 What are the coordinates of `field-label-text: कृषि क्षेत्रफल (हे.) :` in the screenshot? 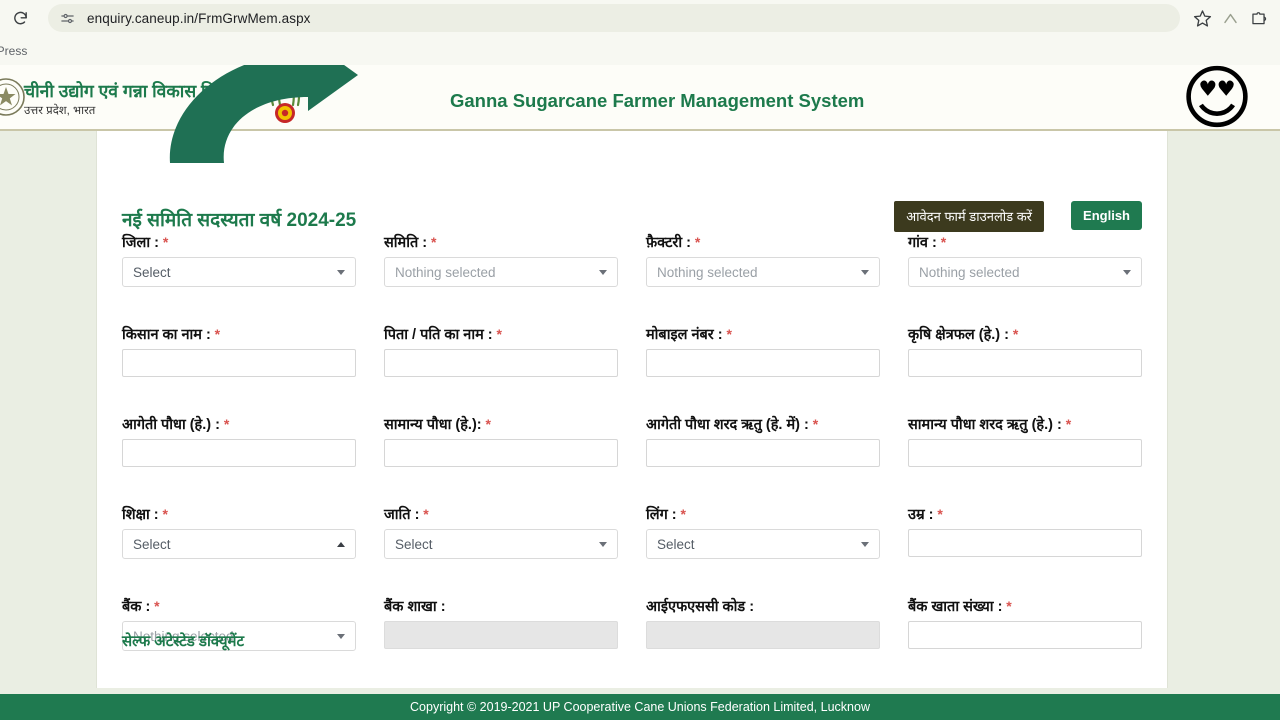 It's located at (958, 335).